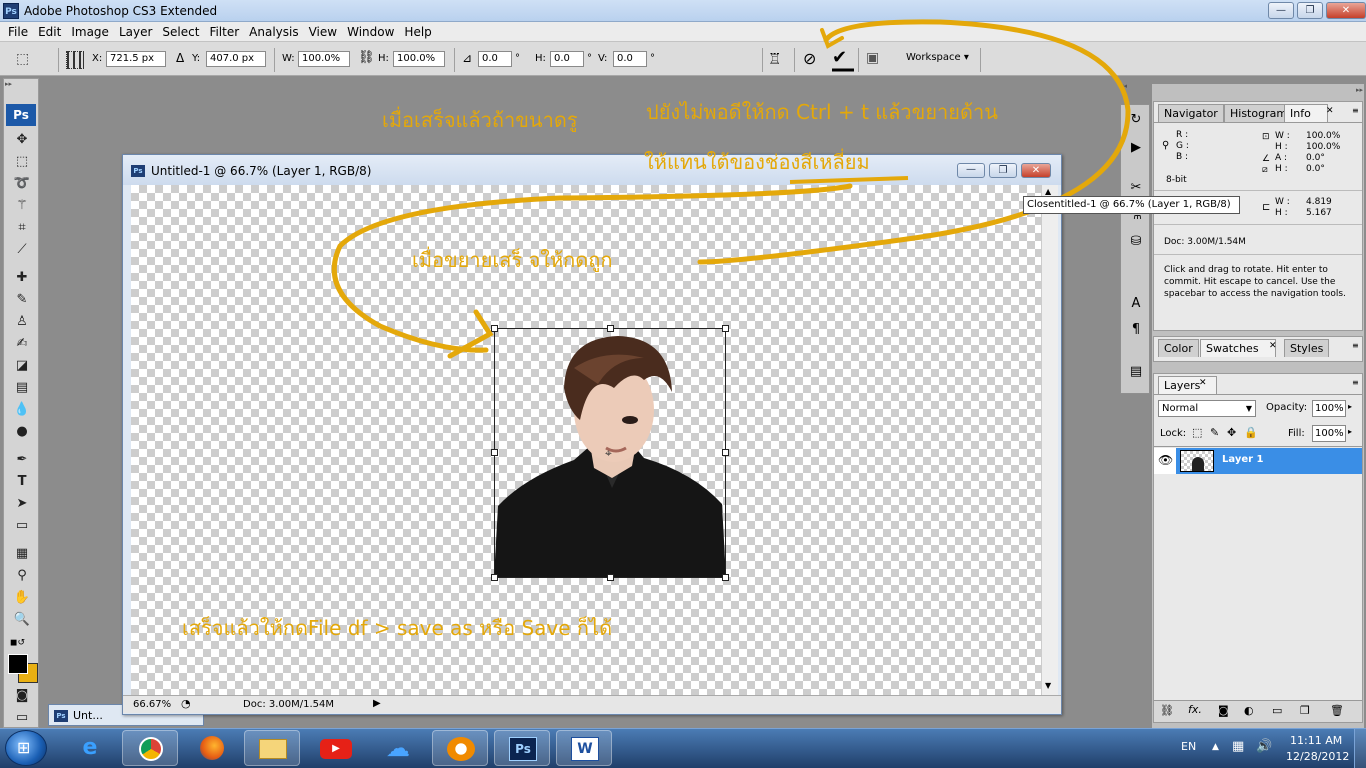  I want to click on opacity-field: 100%, so click(1329, 408).